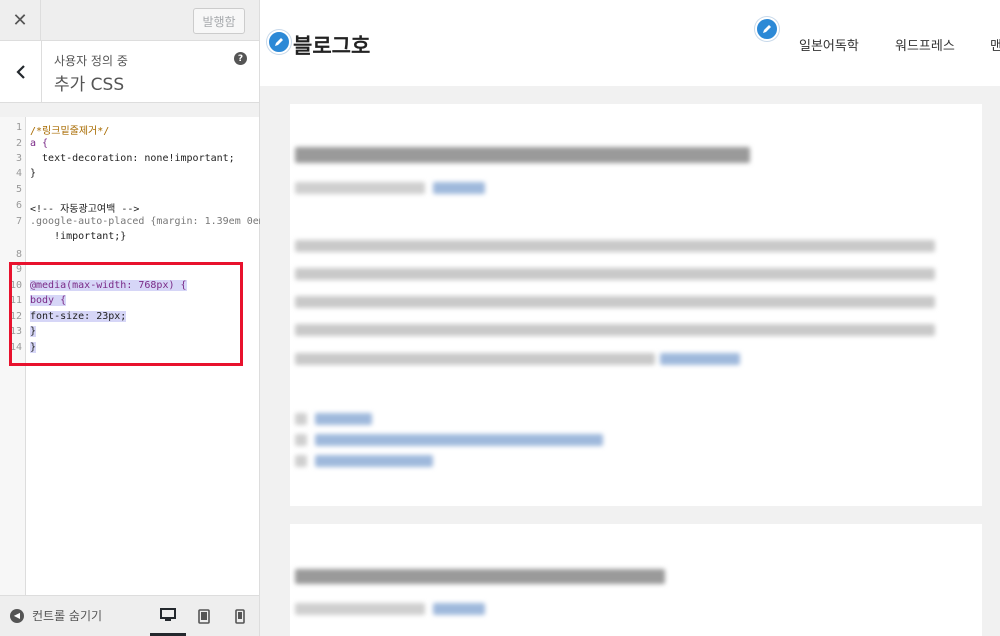 Image resolution: width=1000 pixels, height=636 pixels. I want to click on publish-button: 발행함, so click(219, 21).